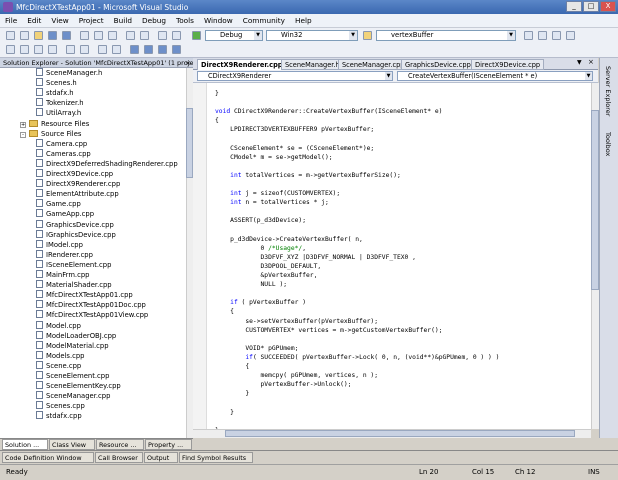  Describe the element at coordinates (400, 433) in the screenshot. I see `editor-horizontal-scroll-thumb` at that location.